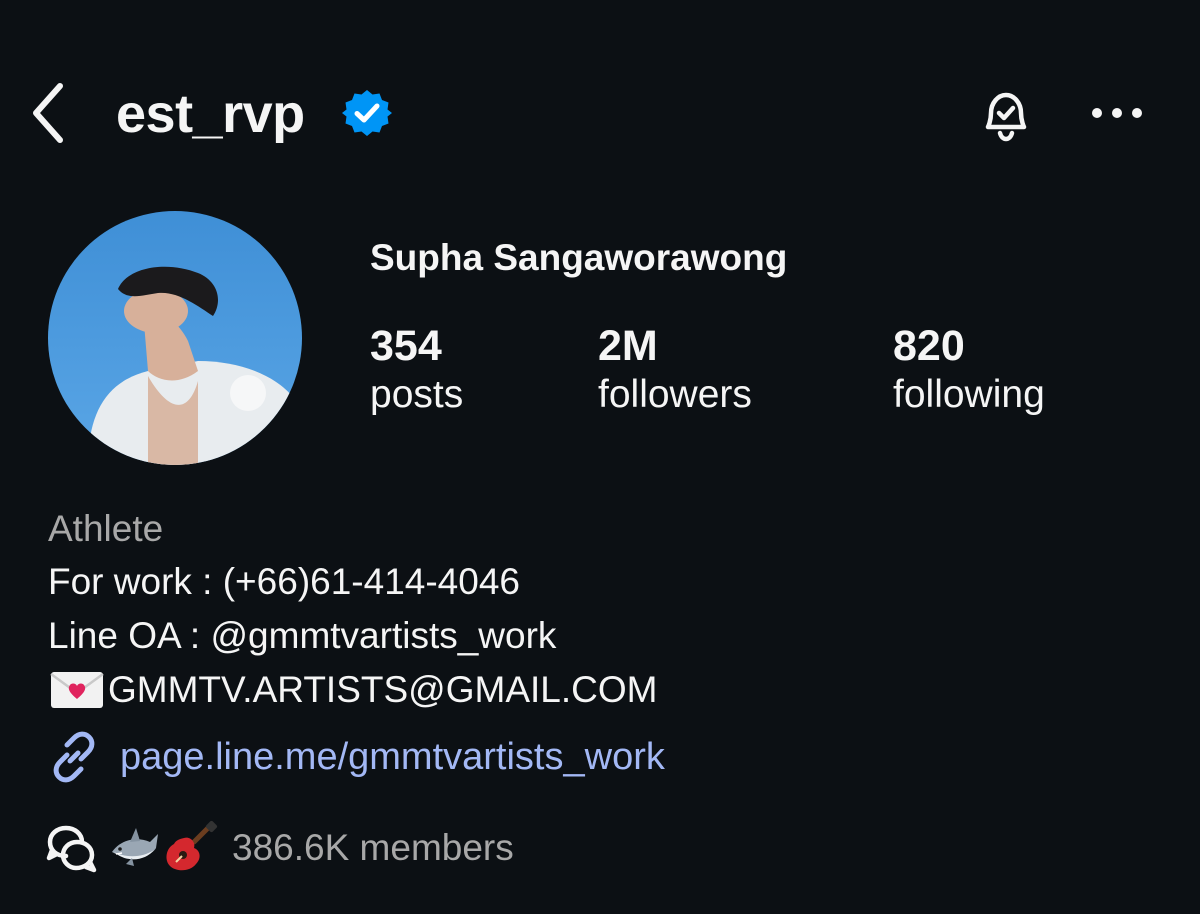 The width and height of the screenshot is (1200, 914). I want to click on profile-avatar, so click(175, 338).